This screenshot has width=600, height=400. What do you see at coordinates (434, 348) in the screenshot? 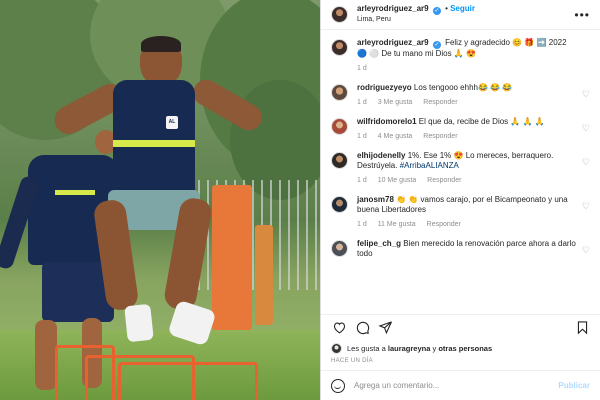
I see `likes-middle: y` at bounding box center [434, 348].